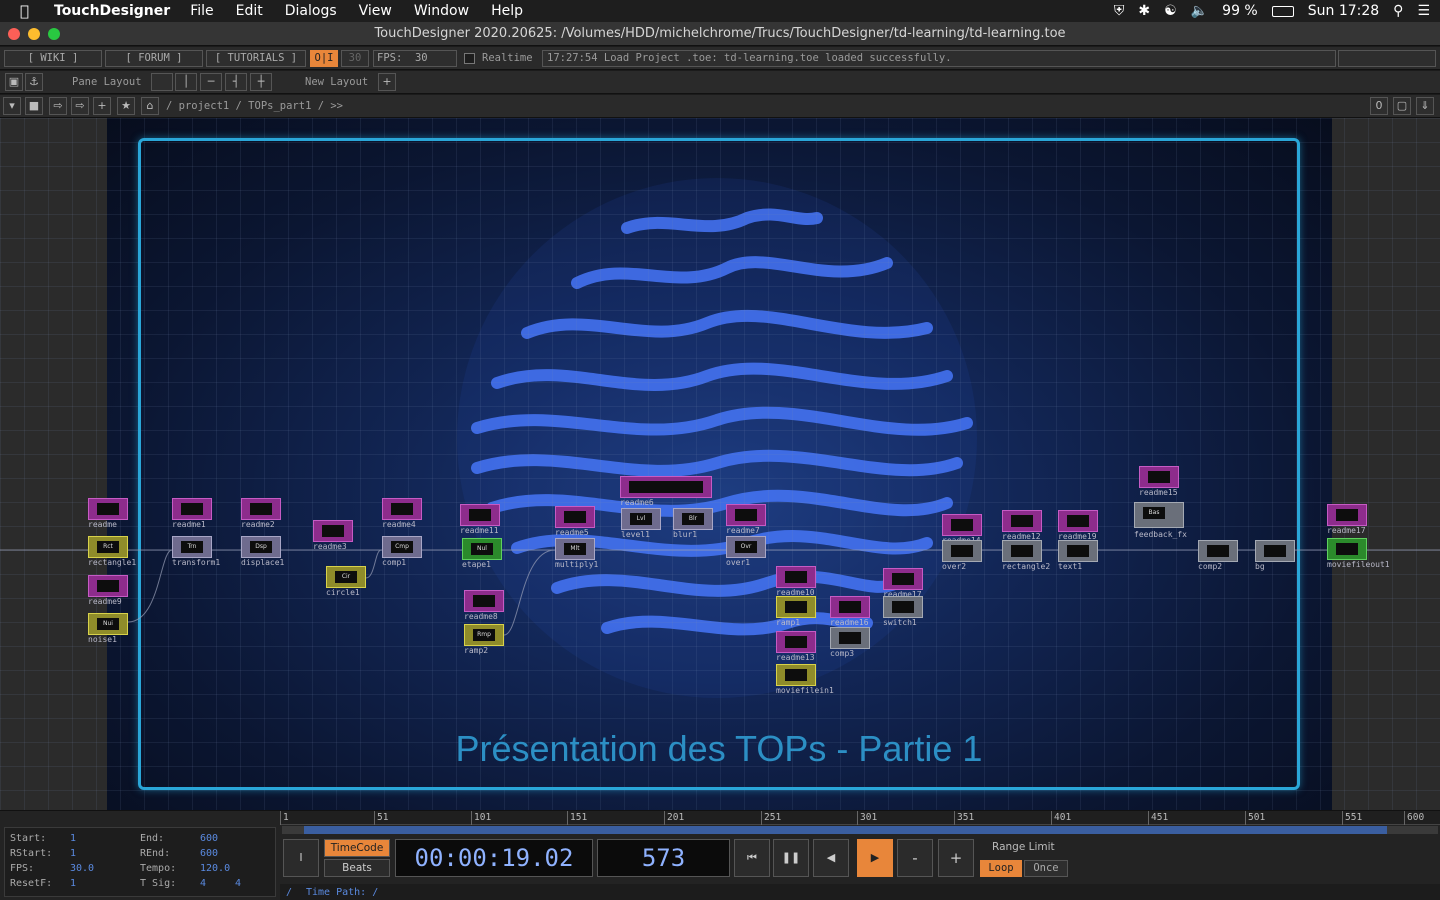 The image size is (1440, 900). I want to click on frame-display: 573, so click(663, 858).